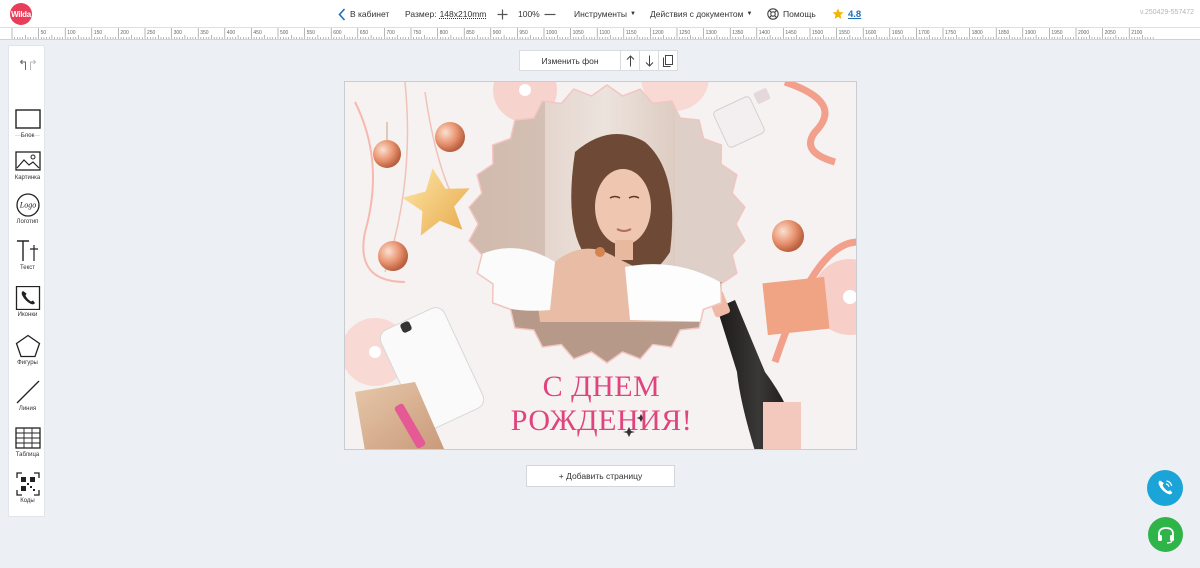 This screenshot has height=568, width=1200. What do you see at coordinates (390, 33) in the screenshot?
I see `ruler-label: 700` at bounding box center [390, 33].